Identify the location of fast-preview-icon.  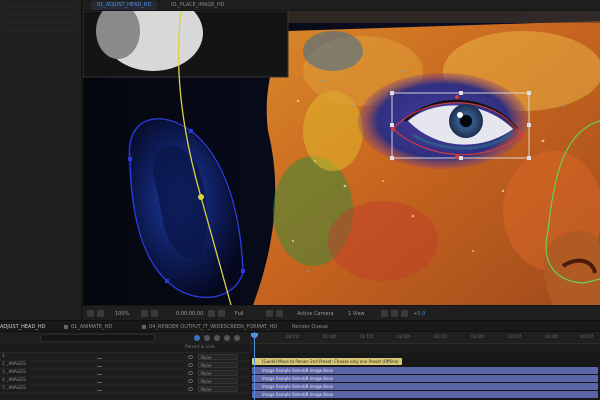
(394, 313).